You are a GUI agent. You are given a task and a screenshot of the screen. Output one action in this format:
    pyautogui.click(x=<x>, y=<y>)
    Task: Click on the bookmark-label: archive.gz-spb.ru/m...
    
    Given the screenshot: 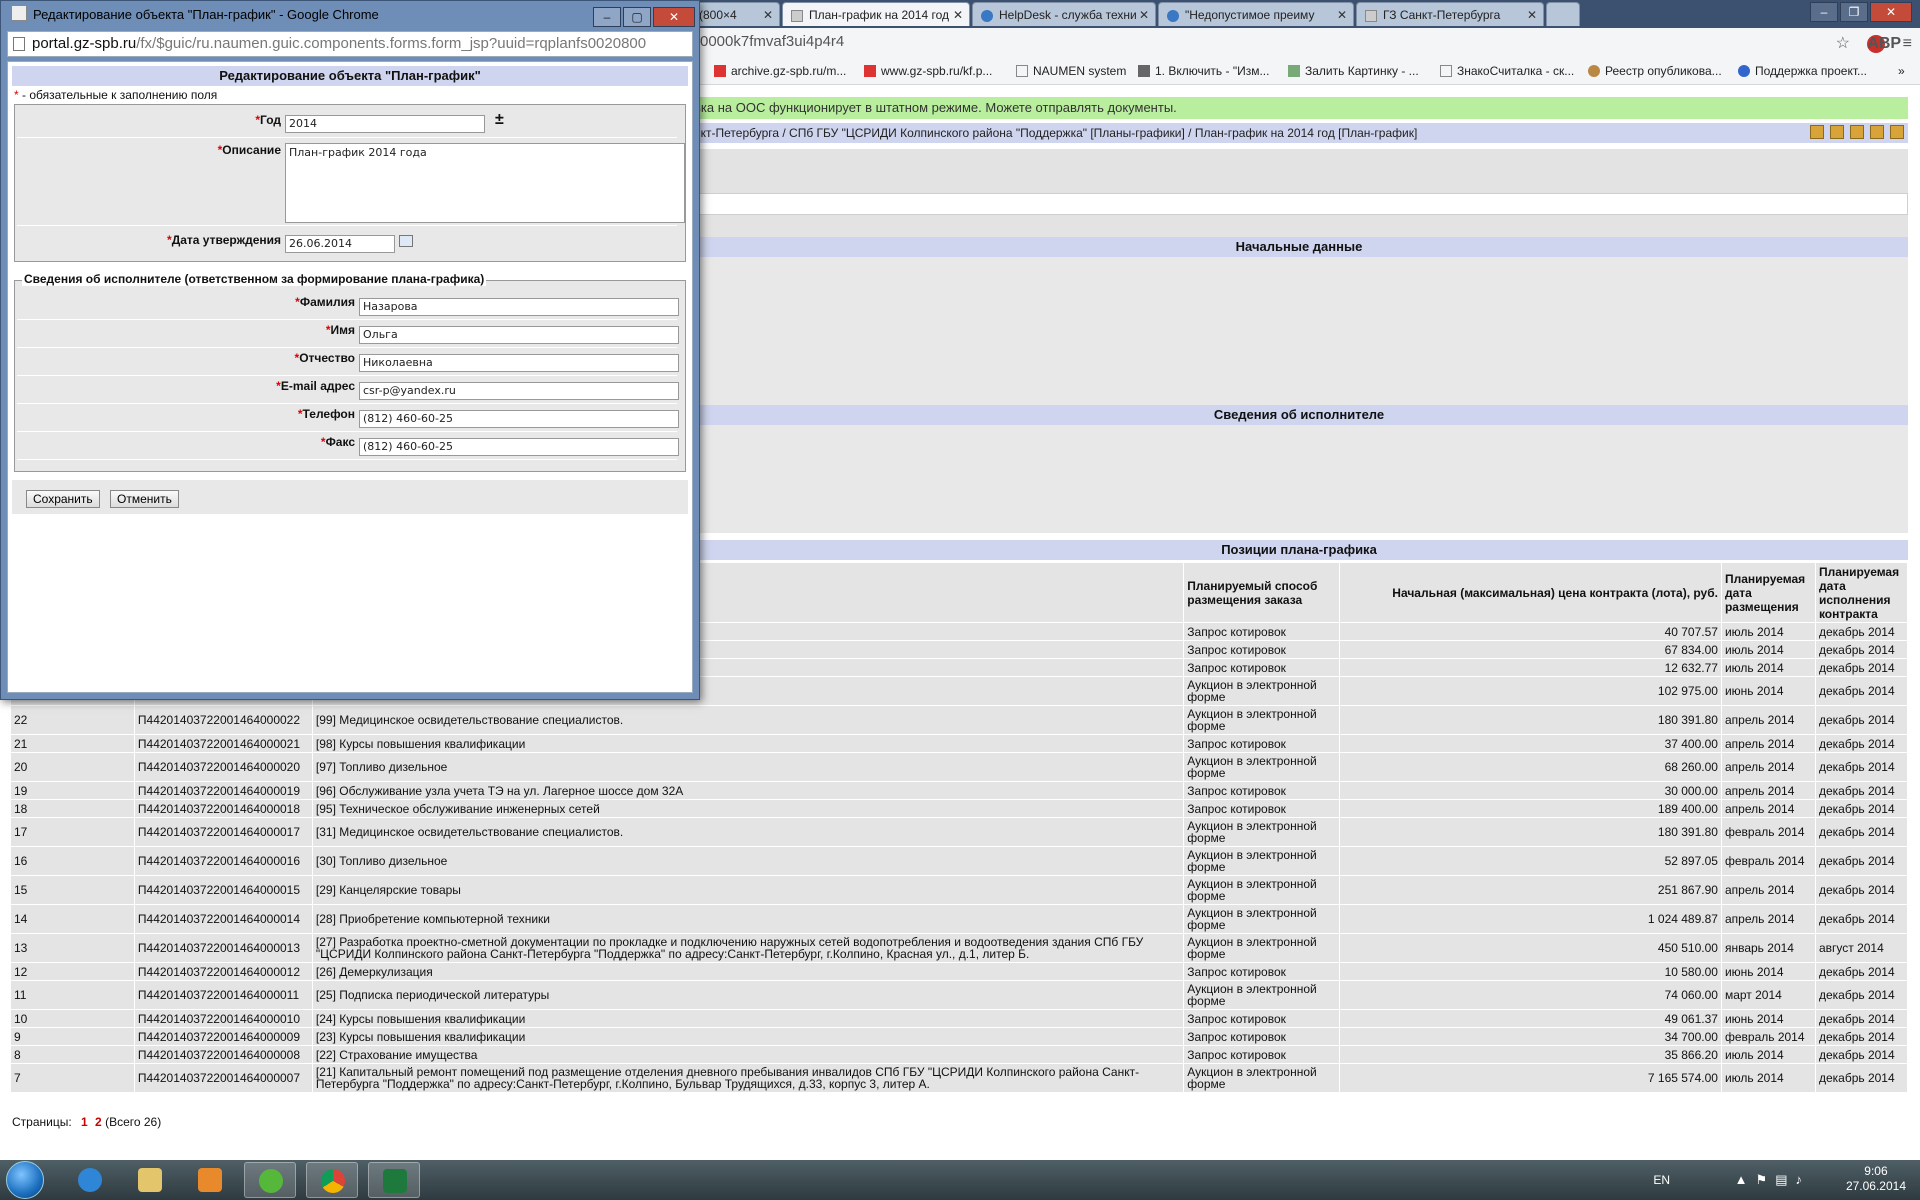 What is the action you would take?
    pyautogui.click(x=789, y=71)
    